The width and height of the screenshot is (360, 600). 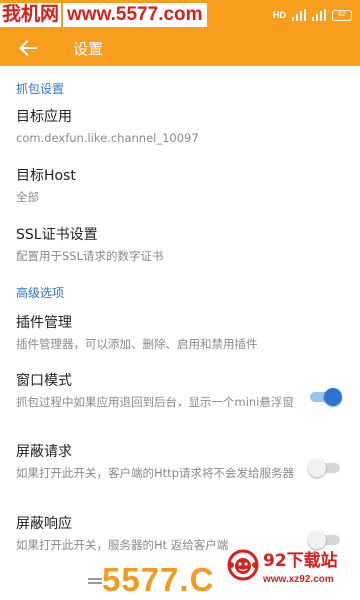 I want to click on pref-plugin-manager: 插件管理 插件管理器，可以添加、删除、启用和禁用插件, so click(x=180, y=333).